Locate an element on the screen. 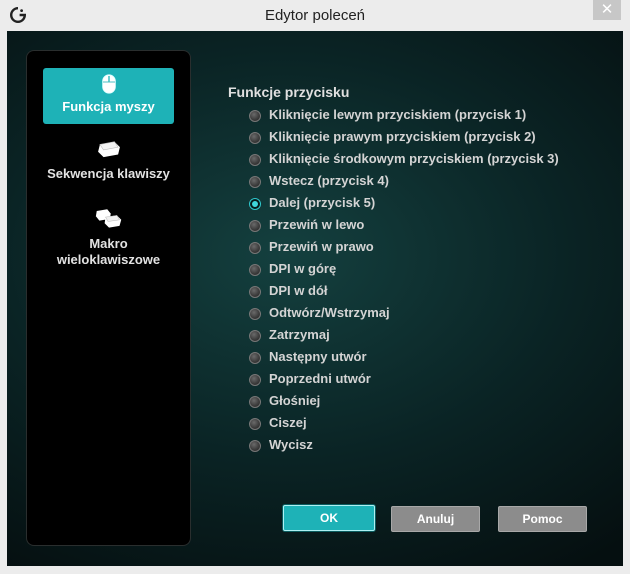  window-title: Edytor poleceń is located at coordinates (315, 15).